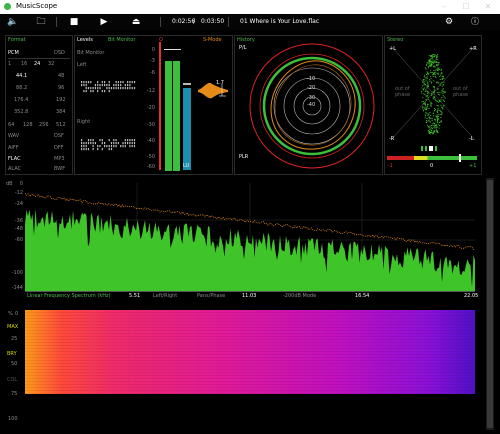 This screenshot has width=500, height=434. What do you see at coordinates (69, 296) in the screenshot?
I see `linear-spectrum-mode: Linear Frequency Spectrum (kHz)` at bounding box center [69, 296].